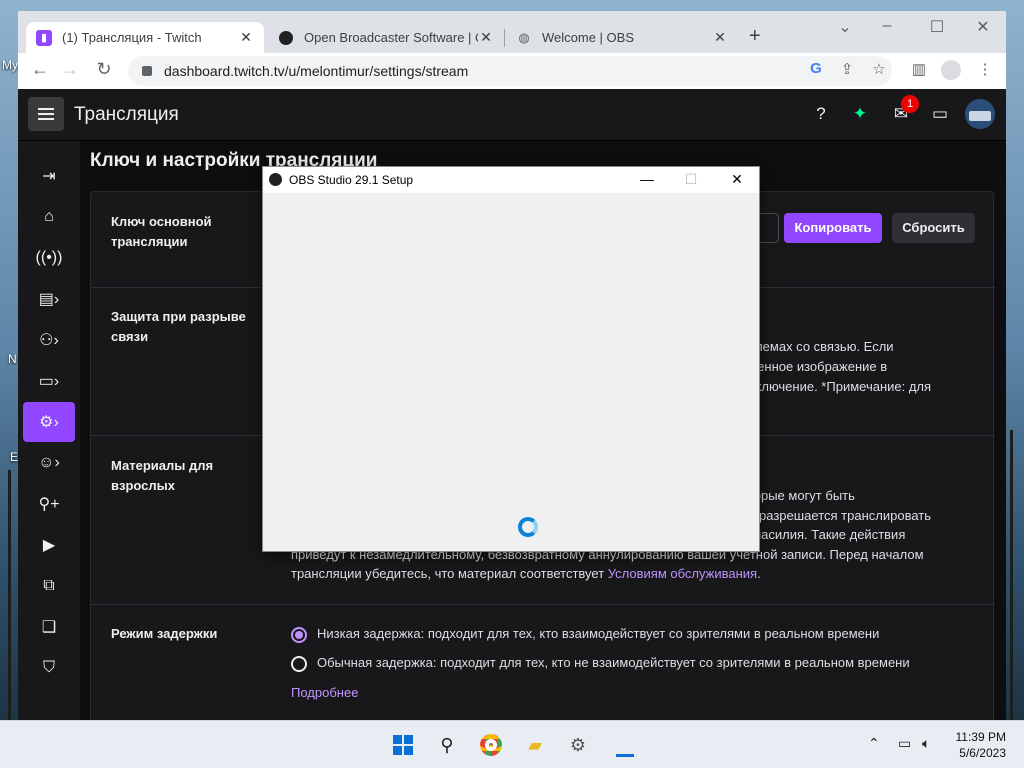 The width and height of the screenshot is (1024, 768). I want to click on add-person-icon: ⚲+, so click(49, 504).